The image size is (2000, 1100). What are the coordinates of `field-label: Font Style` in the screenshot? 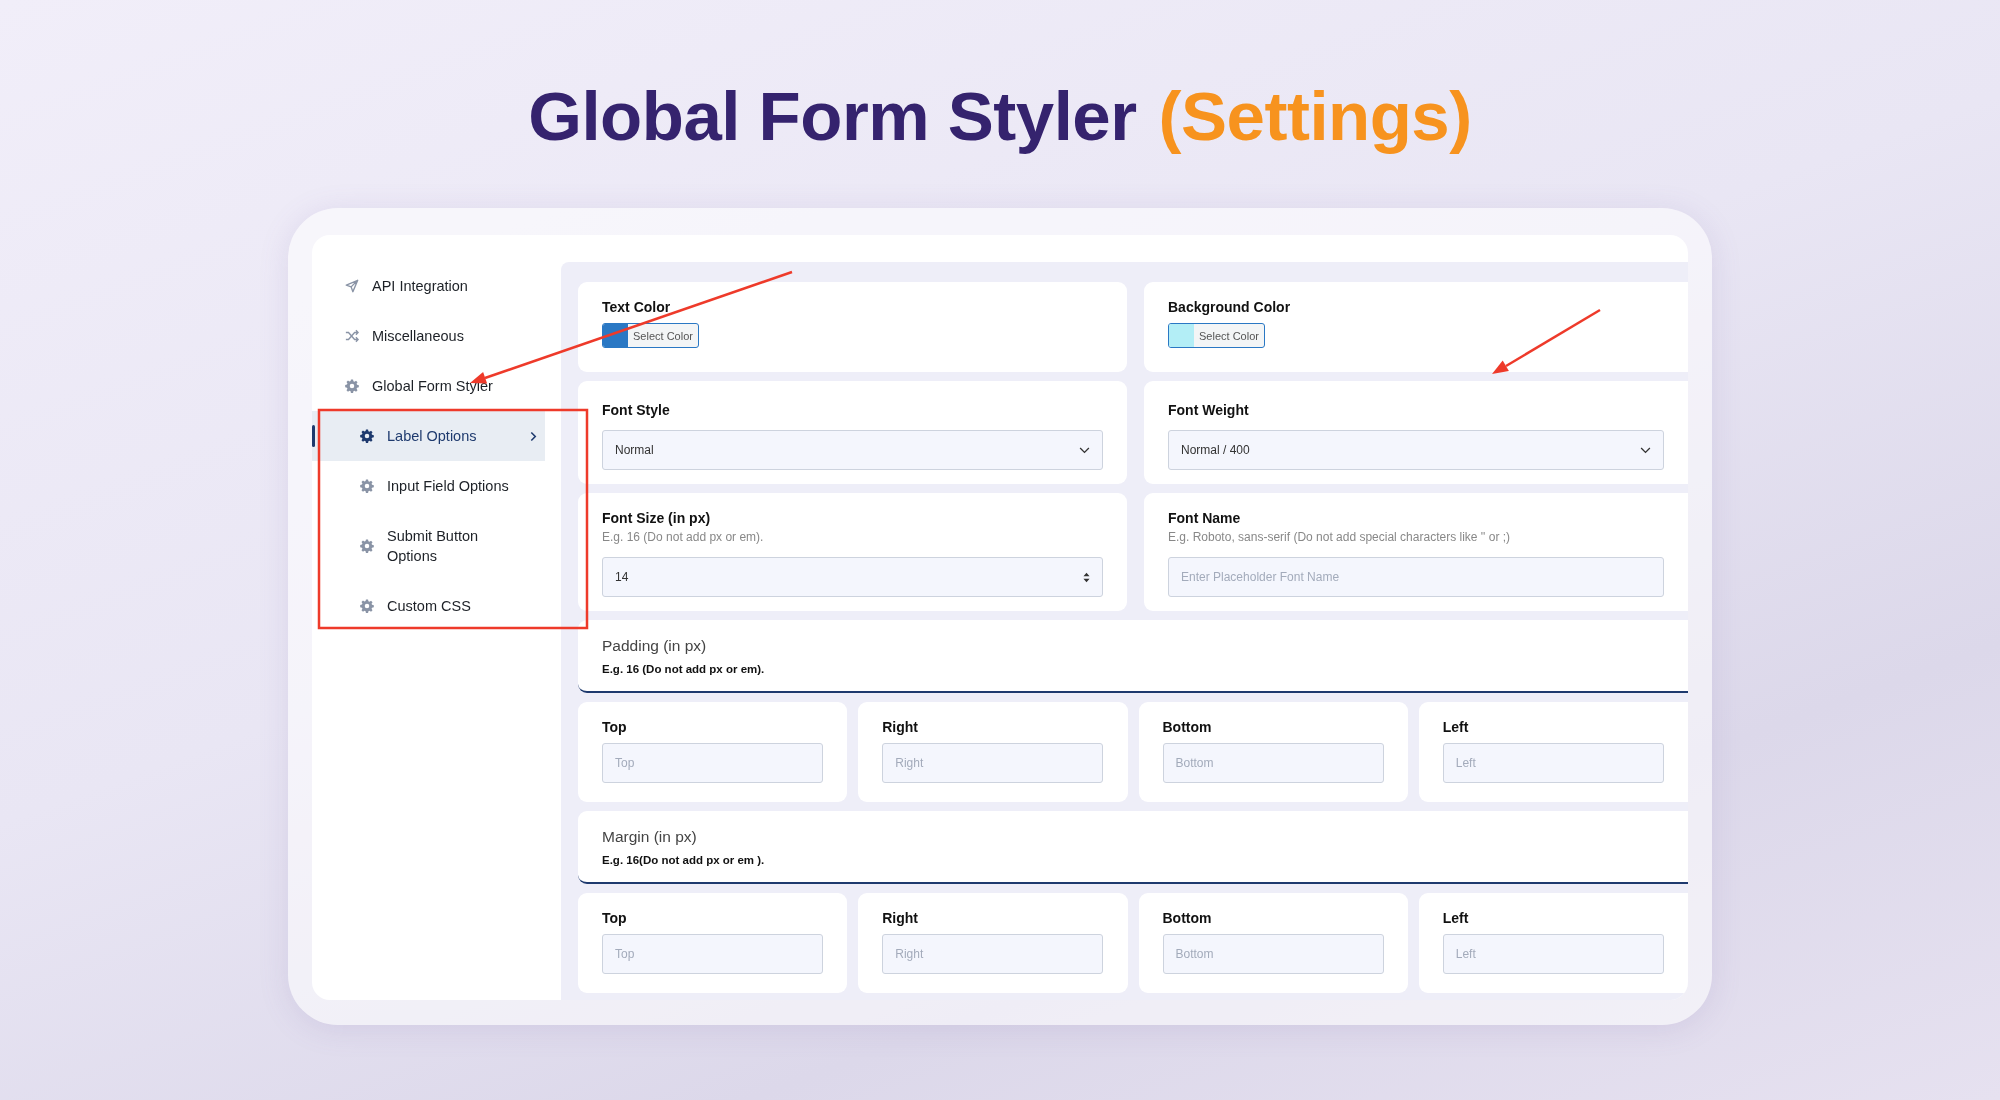 It's located at (636, 410).